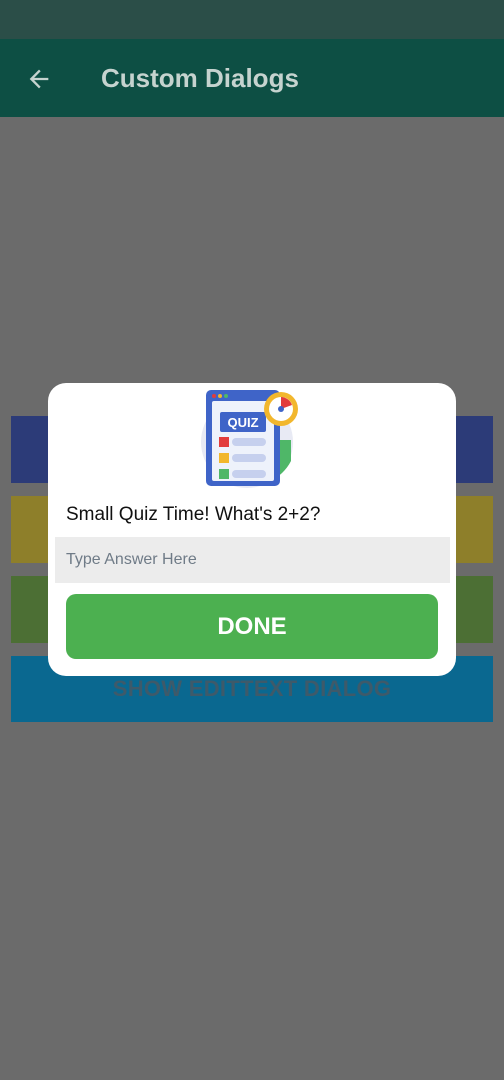  What do you see at coordinates (193, 514) in the screenshot?
I see `quiz-question: Small Quiz Time! What's 2+2?` at bounding box center [193, 514].